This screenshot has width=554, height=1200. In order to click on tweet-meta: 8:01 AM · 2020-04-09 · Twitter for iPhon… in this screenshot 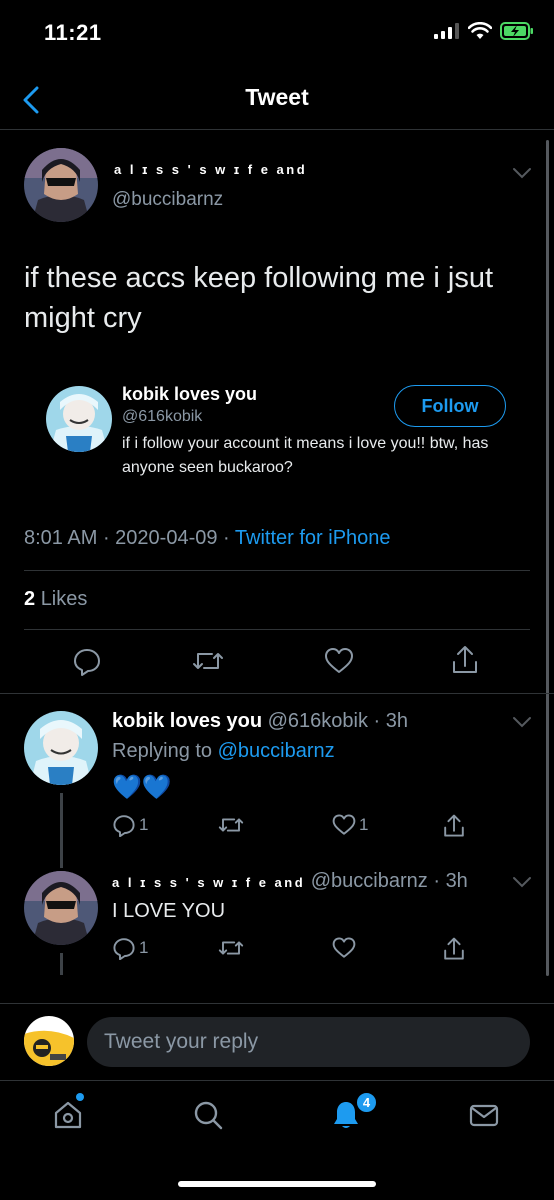, I will do `click(207, 538)`.